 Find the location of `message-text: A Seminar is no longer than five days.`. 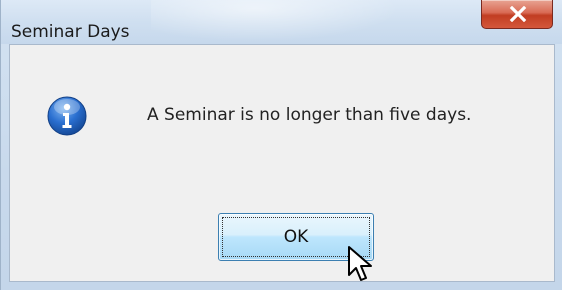

message-text: A Seminar is no longer than five days. is located at coordinates (309, 115).